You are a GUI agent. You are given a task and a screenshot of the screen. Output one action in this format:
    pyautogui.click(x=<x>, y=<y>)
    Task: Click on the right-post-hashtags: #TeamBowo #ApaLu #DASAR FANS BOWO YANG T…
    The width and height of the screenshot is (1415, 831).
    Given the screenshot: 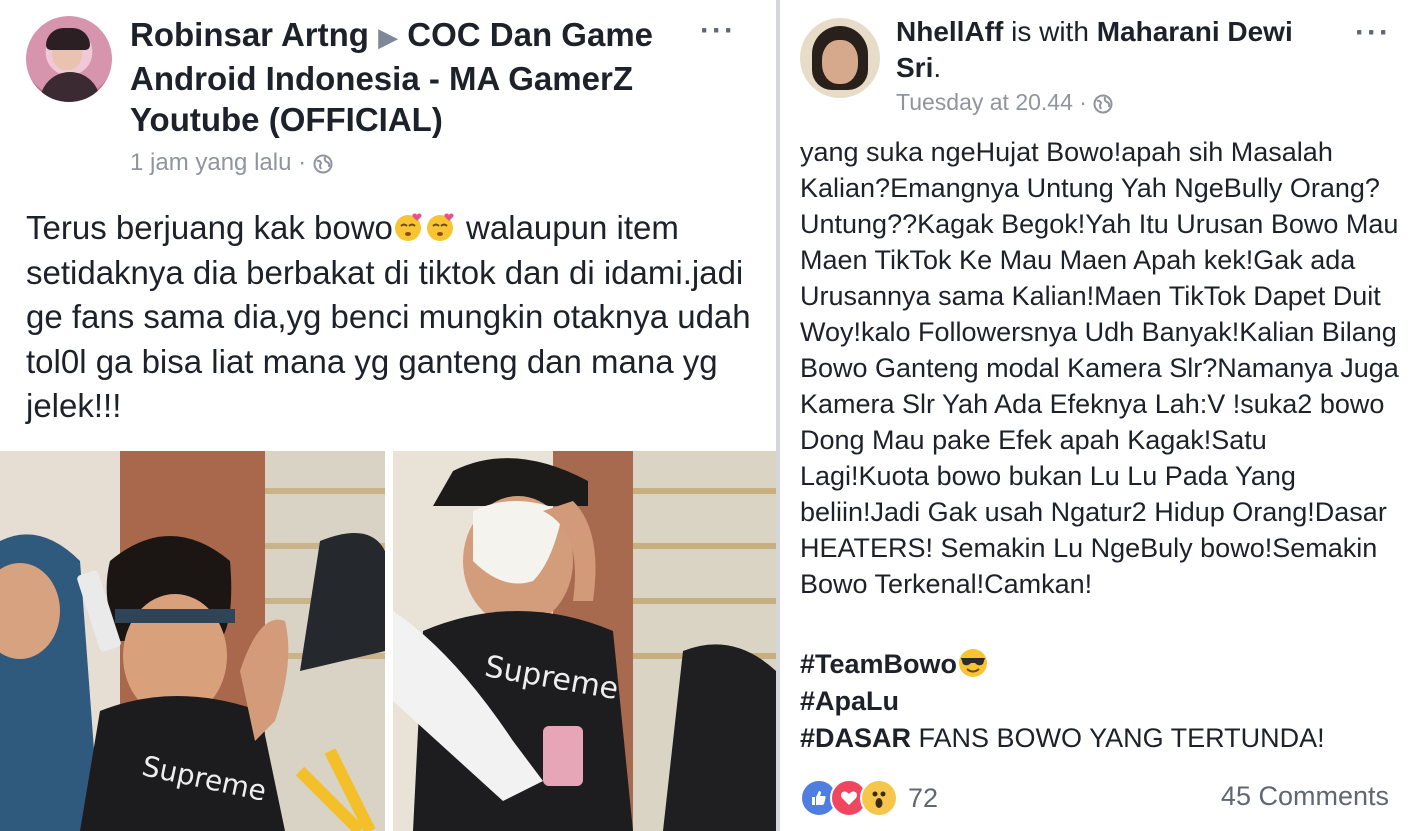 What is the action you would take?
    pyautogui.click(x=1100, y=701)
    